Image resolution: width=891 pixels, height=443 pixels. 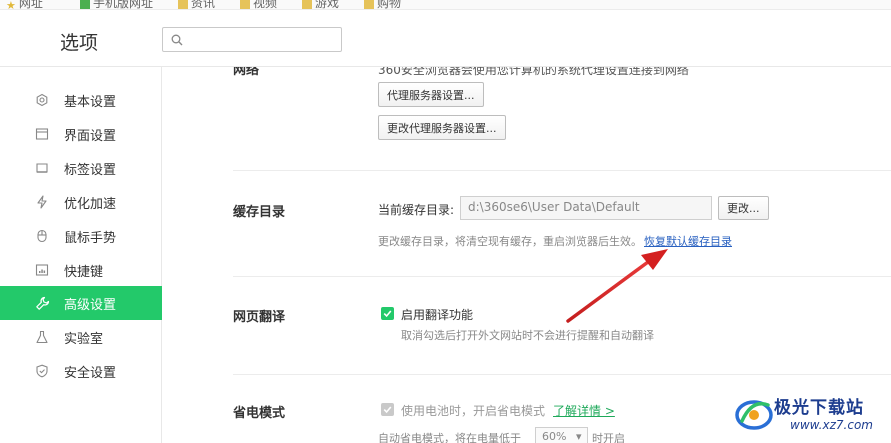 What do you see at coordinates (90, 136) in the screenshot?
I see `sidebar-item-label: 界面设置` at bounding box center [90, 136].